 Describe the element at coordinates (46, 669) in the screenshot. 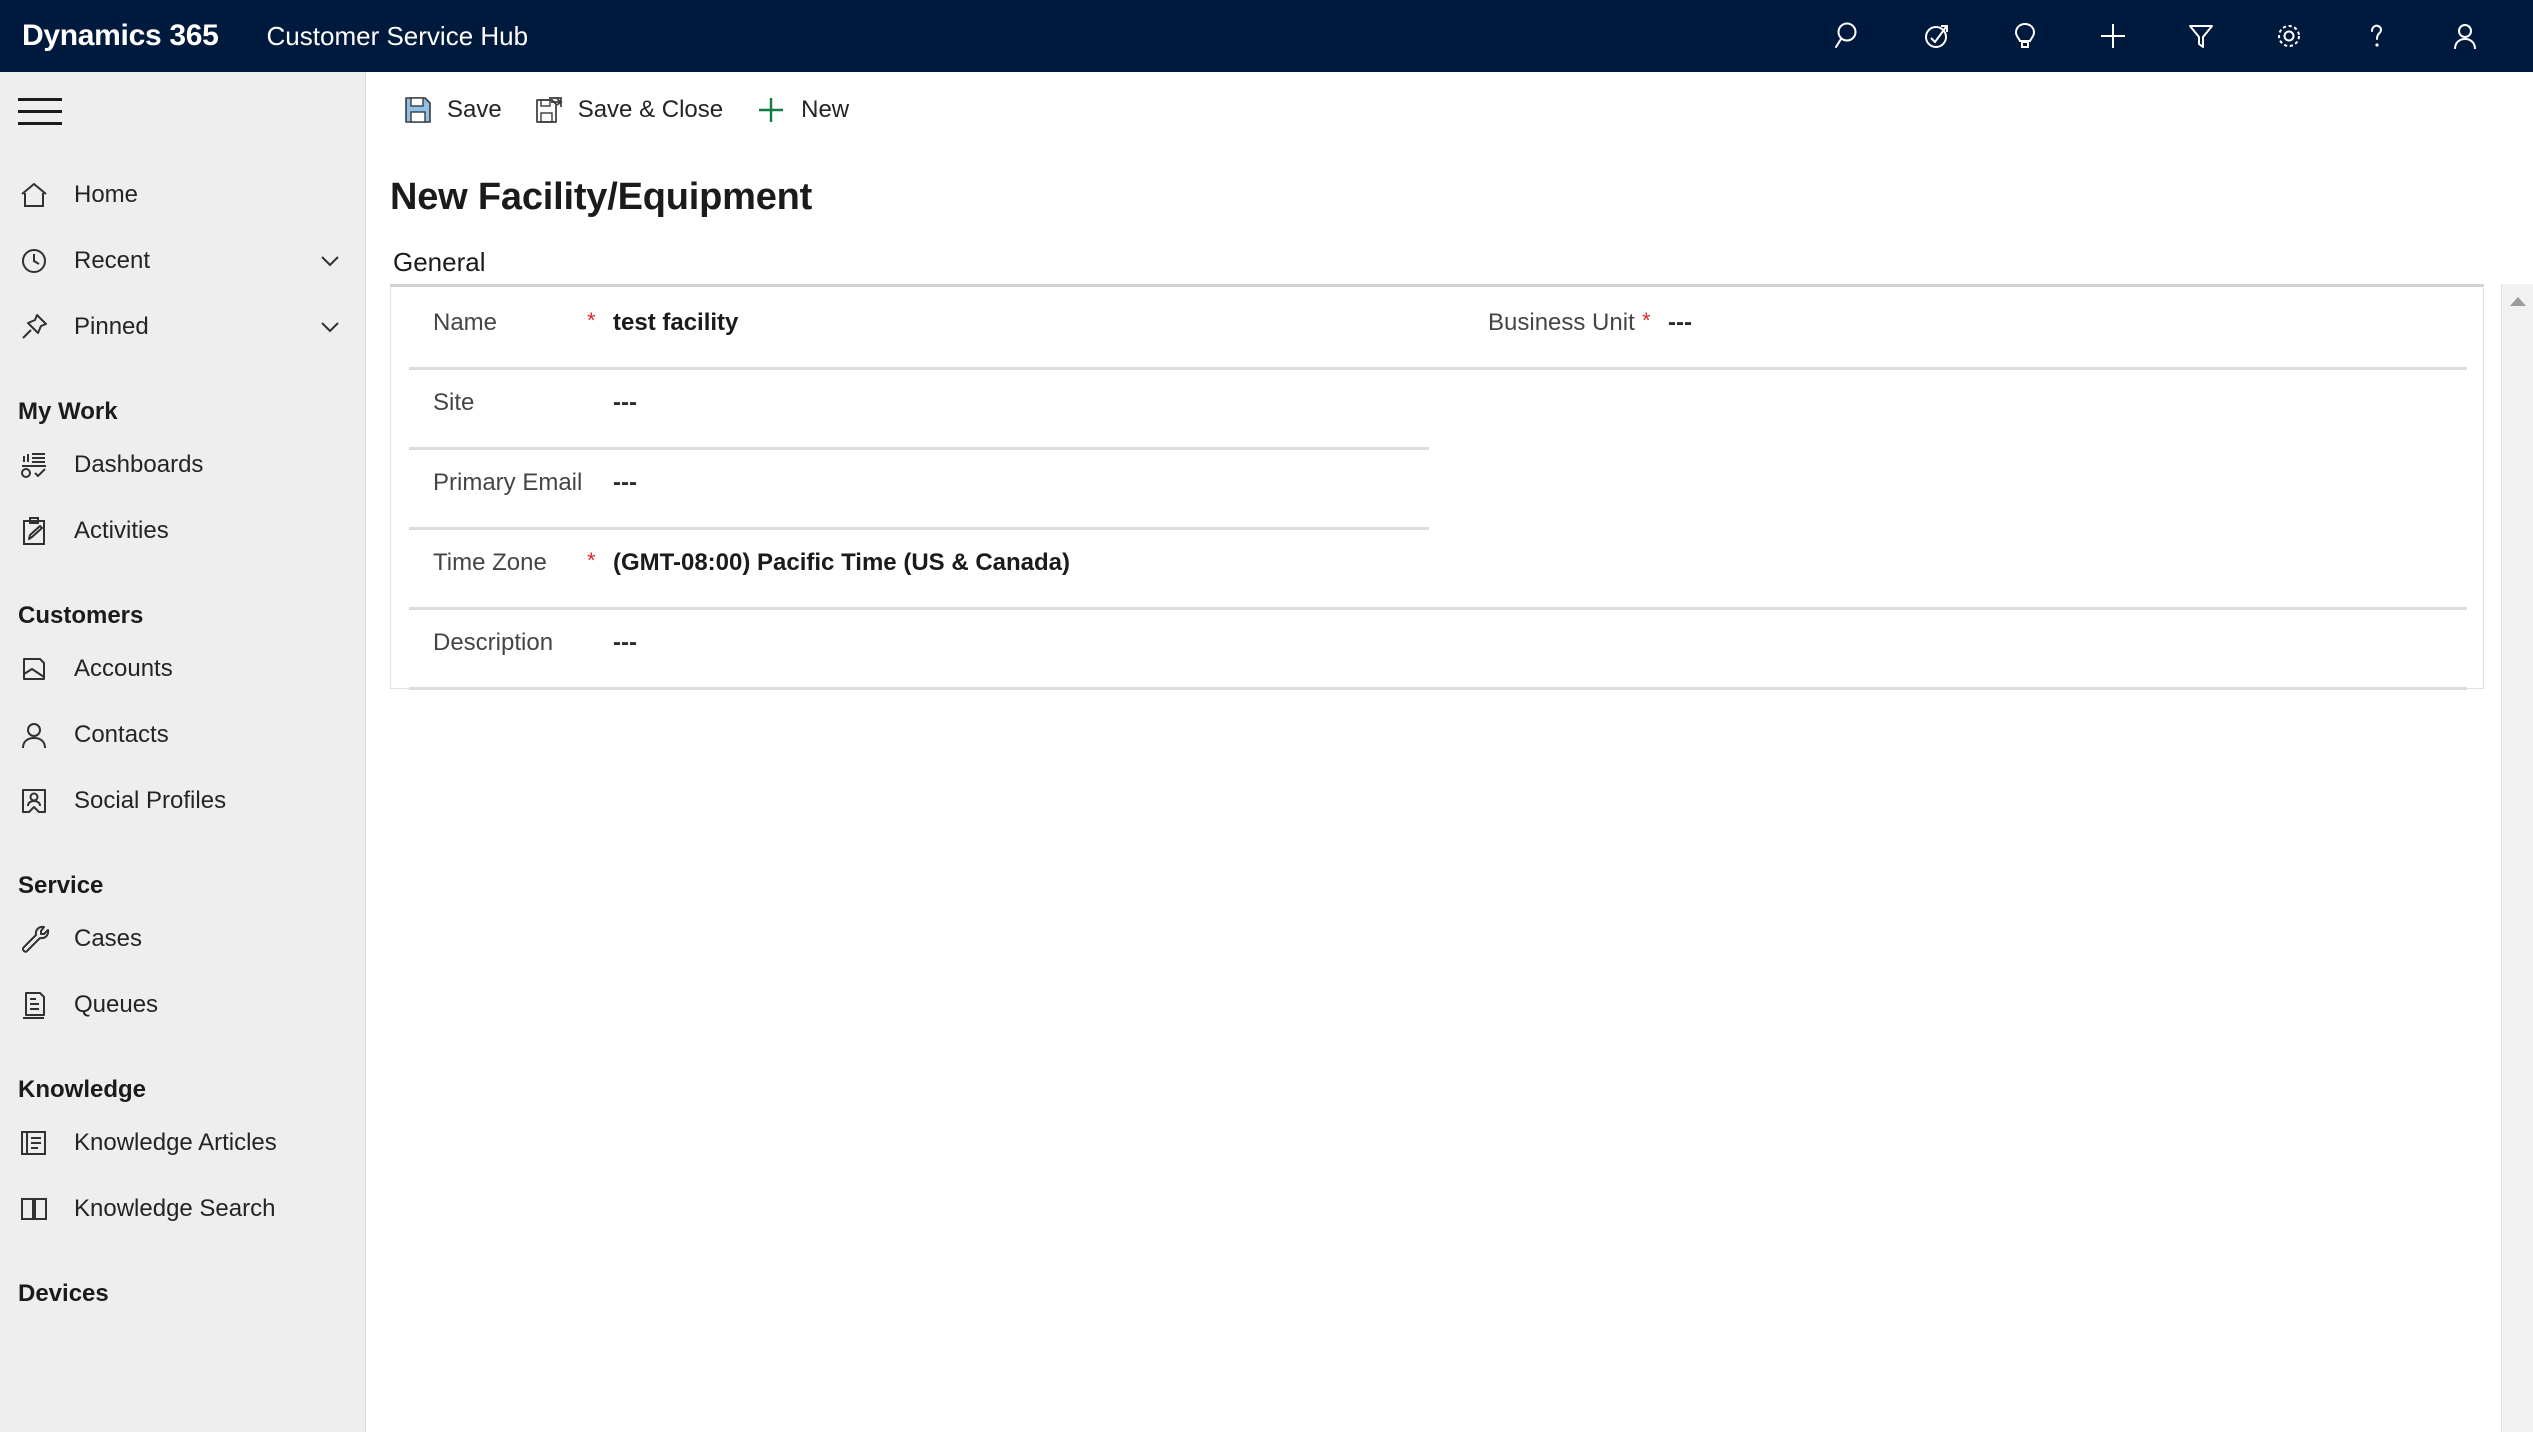

I see `accounts-icon` at that location.